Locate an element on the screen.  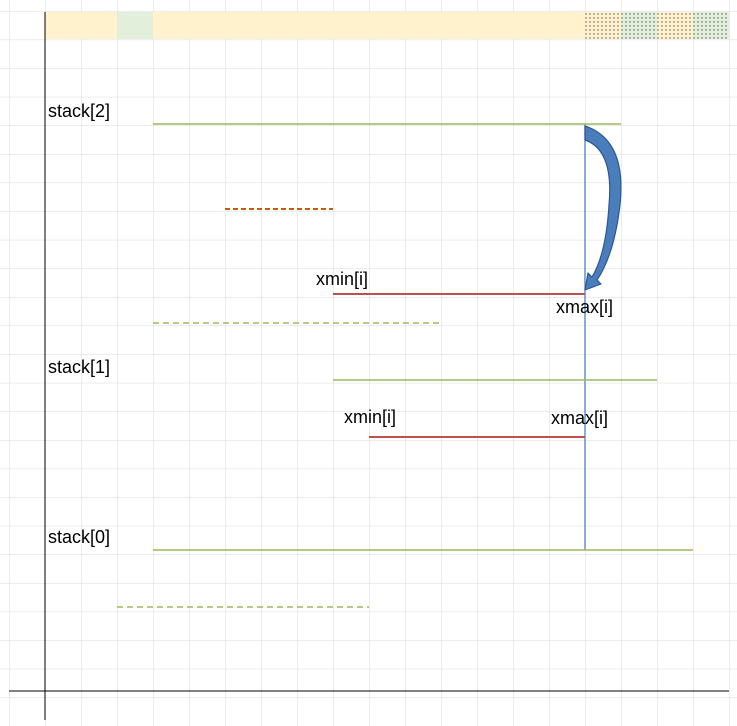
stack-1-label: stack[1] is located at coordinates (79, 367).